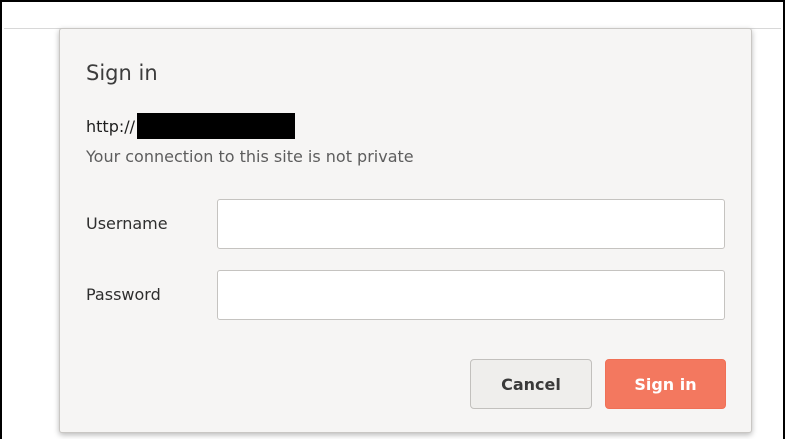 This screenshot has width=785, height=439. I want to click on password-input, so click(471, 295).